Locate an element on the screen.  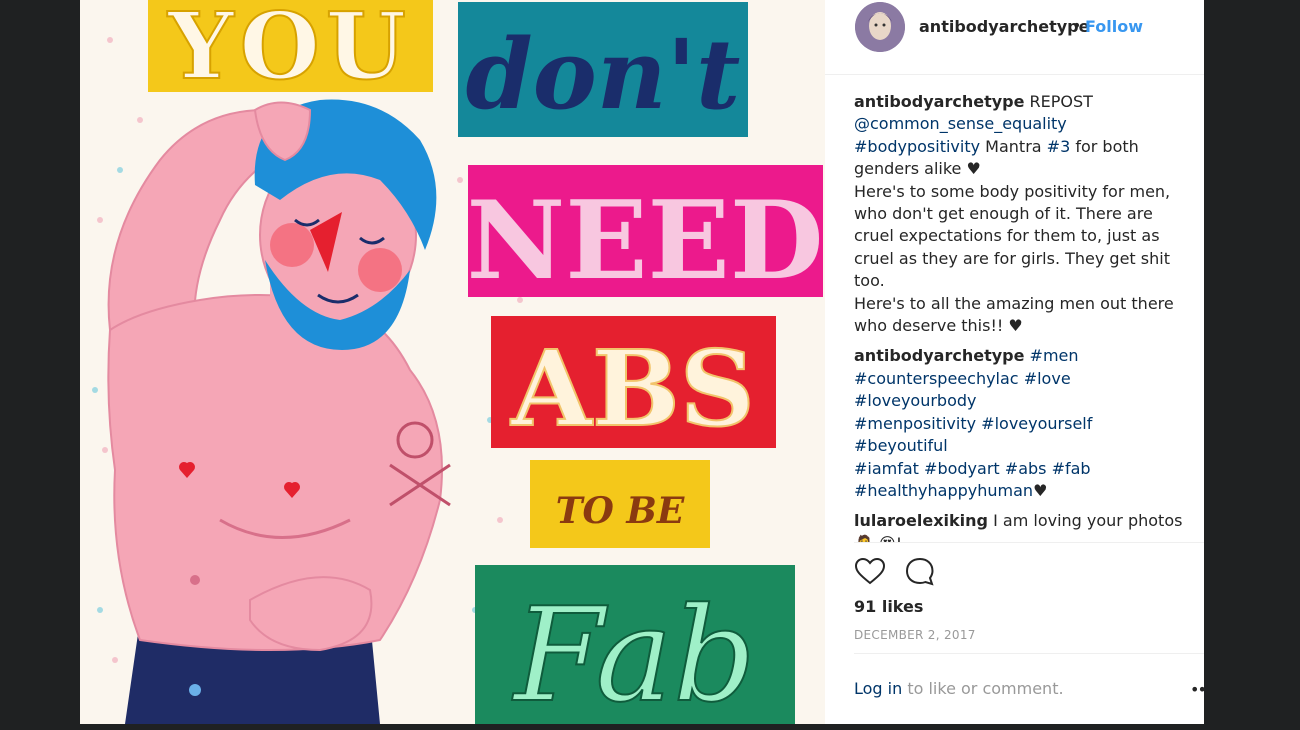
avatar is located at coordinates (880, 27).